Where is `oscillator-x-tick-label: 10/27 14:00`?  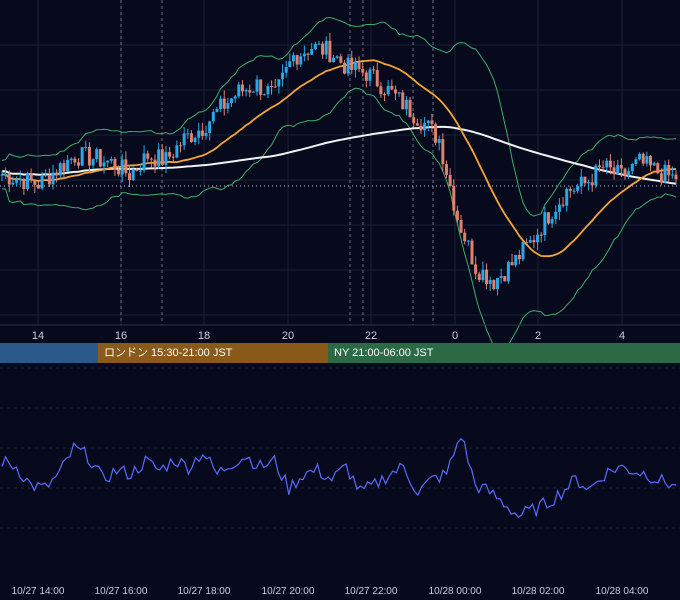
oscillator-x-tick-label: 10/27 14:00 is located at coordinates (38, 591).